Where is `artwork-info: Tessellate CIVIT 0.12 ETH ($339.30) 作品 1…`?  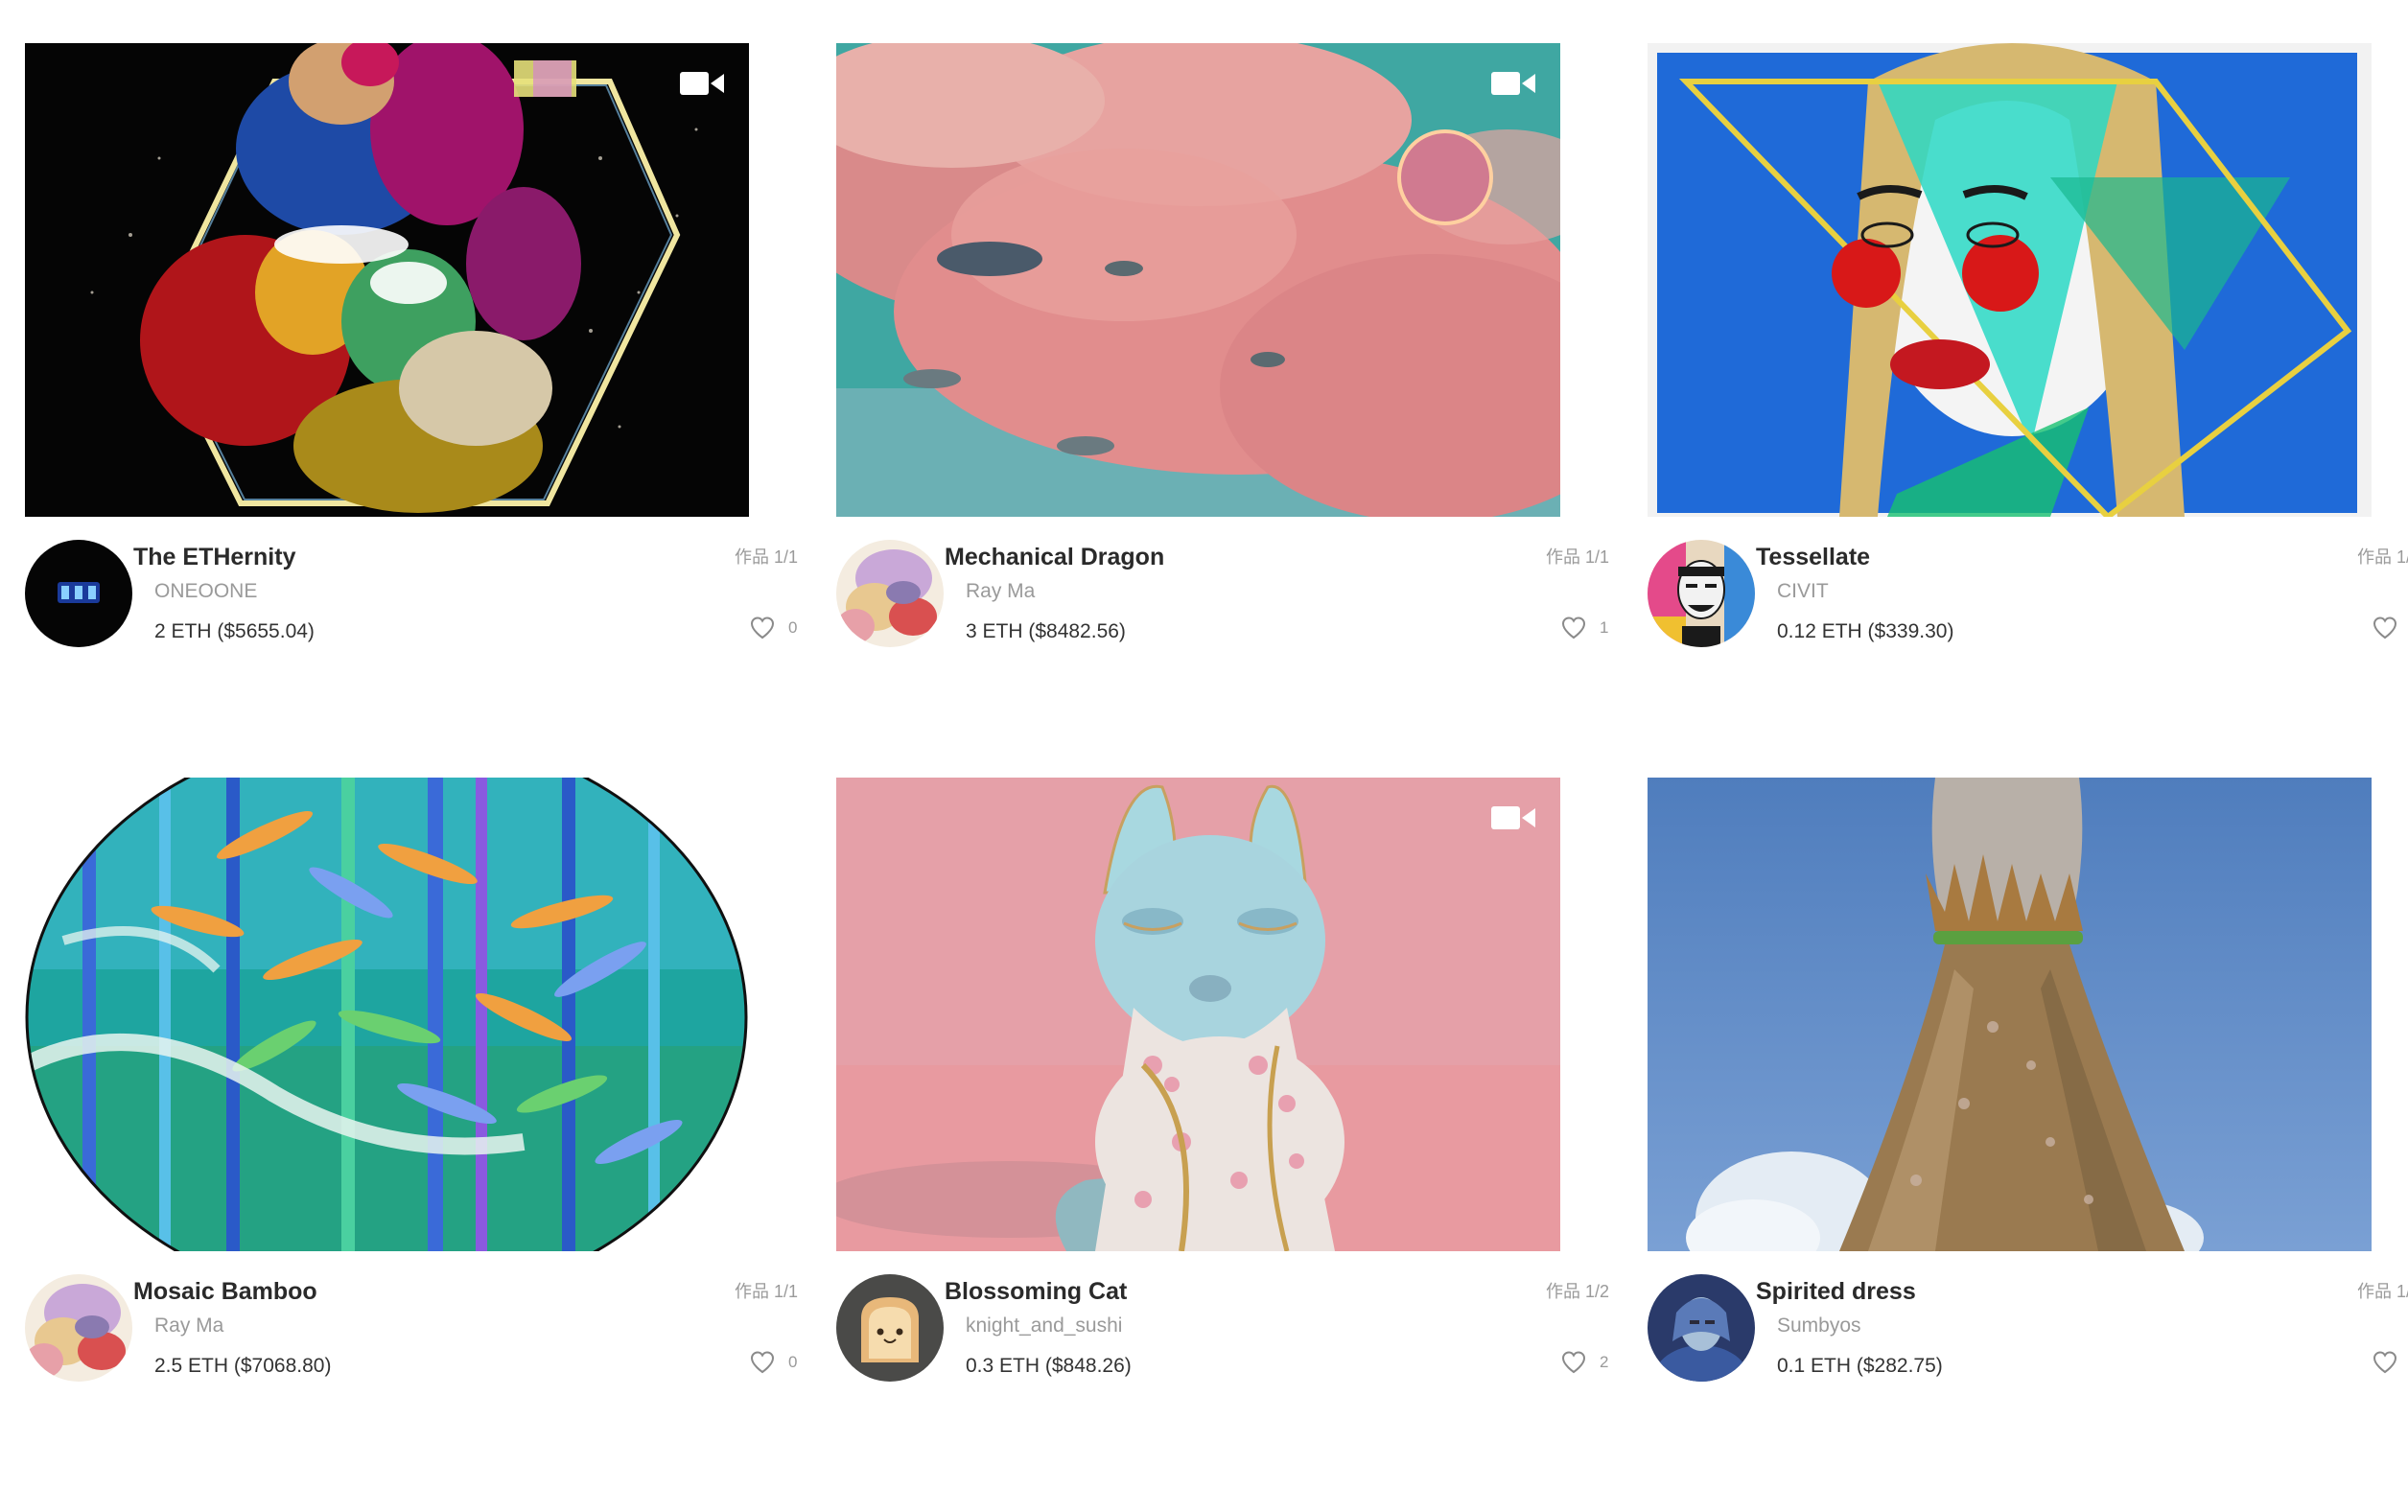 artwork-info: Tessellate CIVIT 0.12 ETH ($339.30) 作品 1… is located at coordinates (2028, 602).